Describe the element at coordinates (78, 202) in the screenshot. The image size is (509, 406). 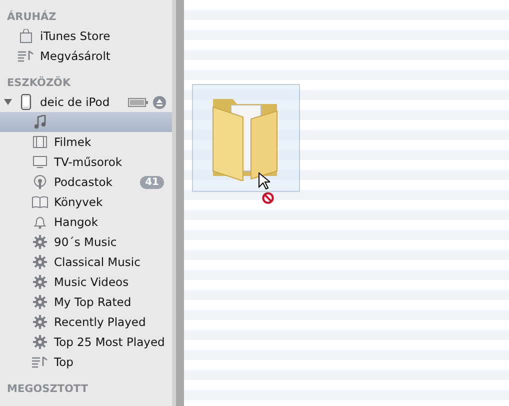
I see `sidebar-item-label: Könyvek` at that location.